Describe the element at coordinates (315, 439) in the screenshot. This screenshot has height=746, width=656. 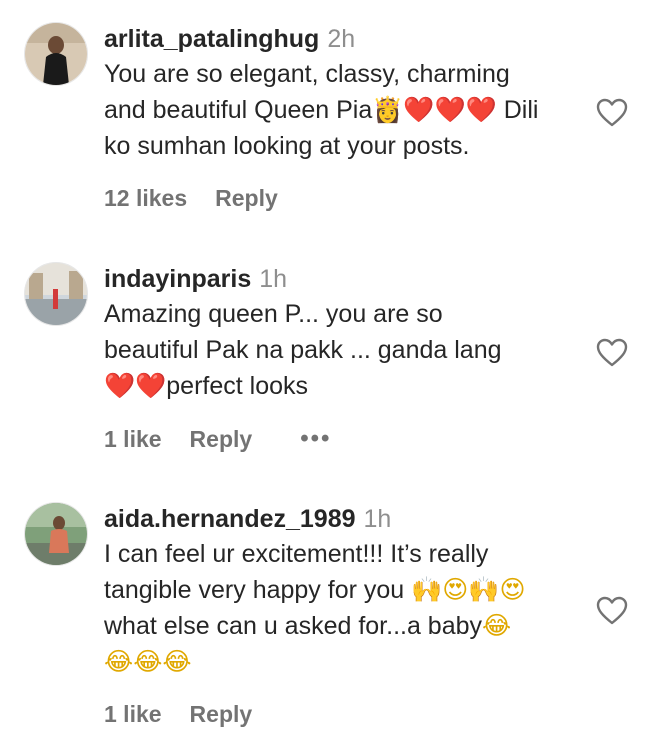
I see `more-options-icon: •••` at that location.